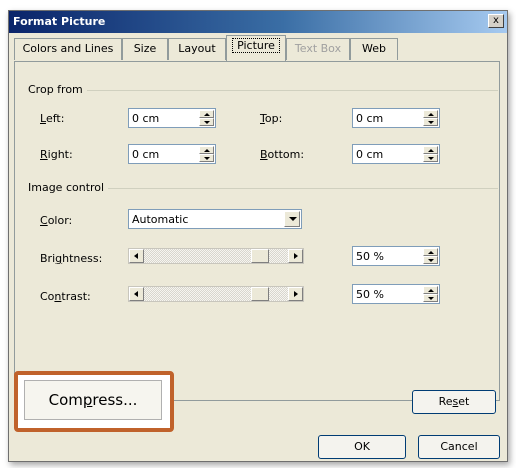 Image resolution: width=516 pixels, height=468 pixels. What do you see at coordinates (136, 294) in the screenshot?
I see `contrast-left-arrow-icon` at bounding box center [136, 294].